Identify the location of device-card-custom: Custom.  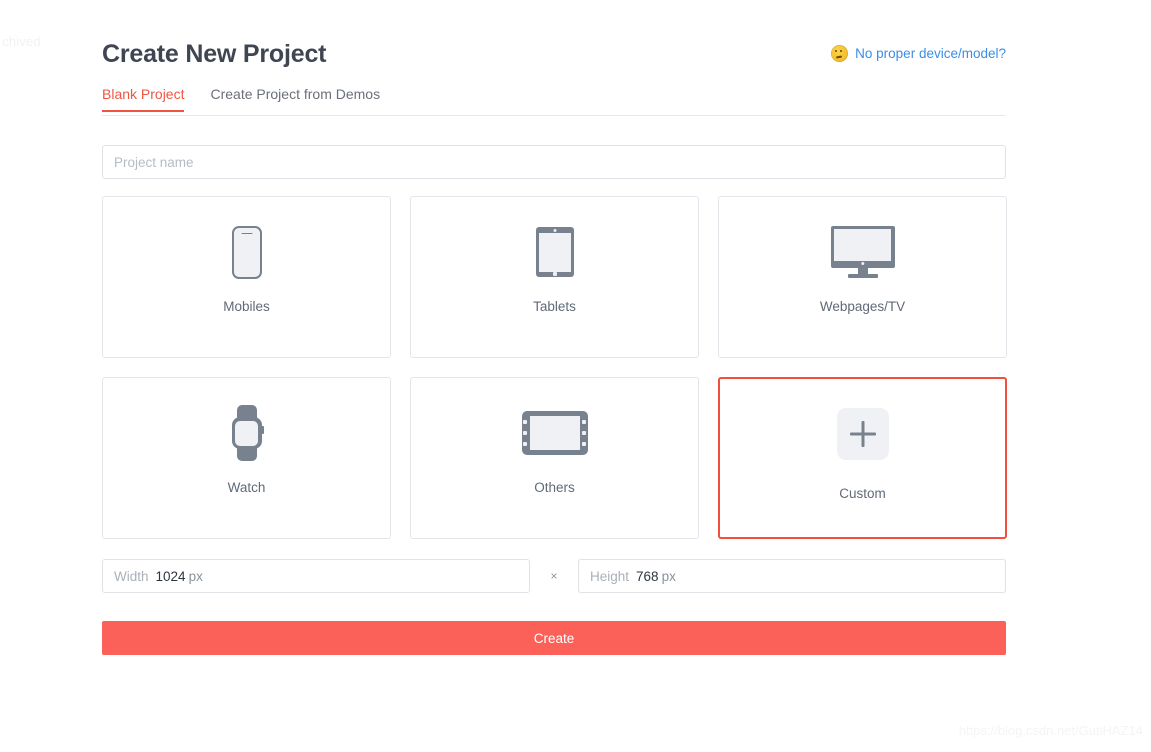
(862, 458).